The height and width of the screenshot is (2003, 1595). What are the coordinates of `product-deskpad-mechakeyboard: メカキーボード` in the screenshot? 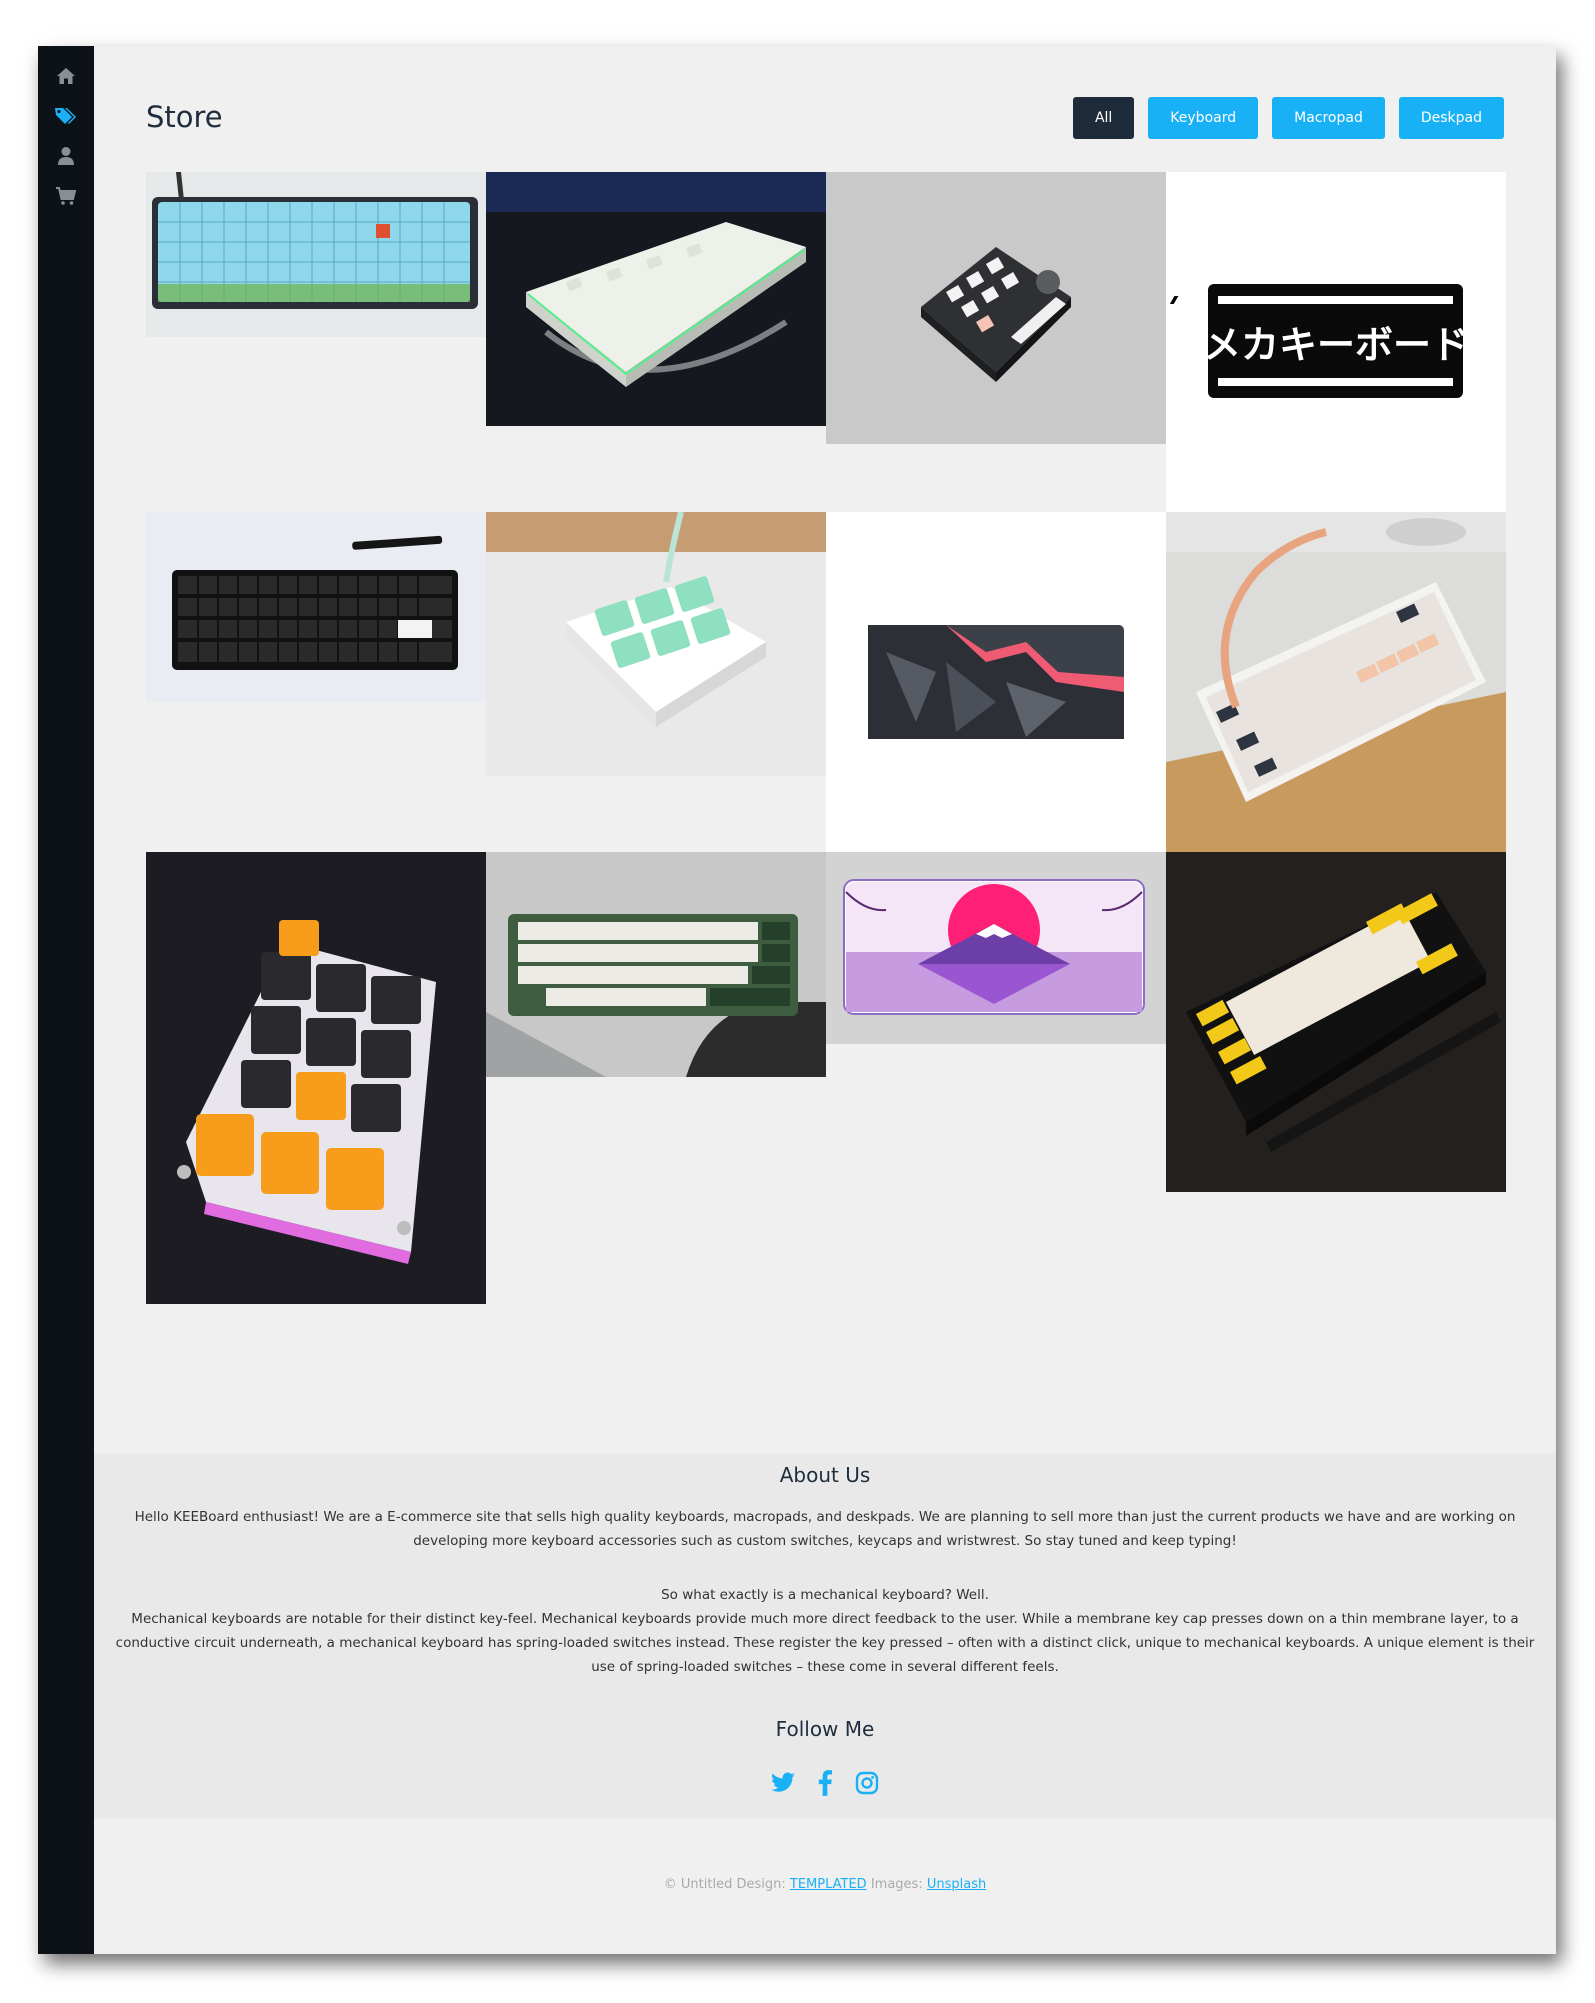 It's located at (1336, 342).